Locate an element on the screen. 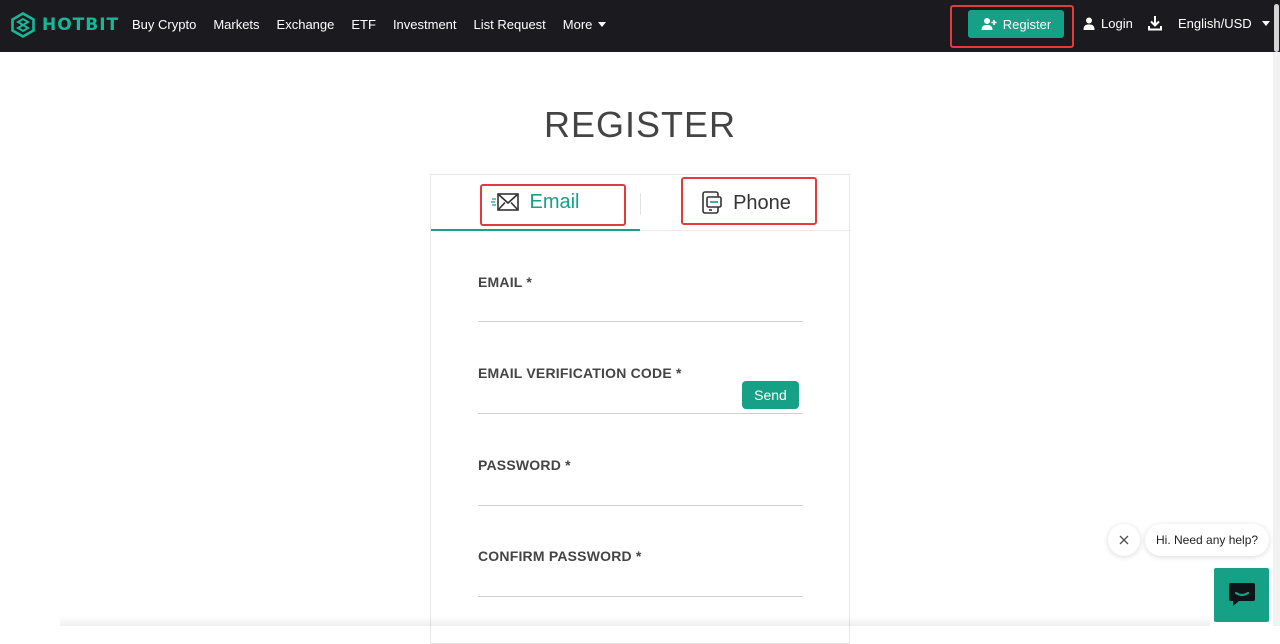 The width and height of the screenshot is (1280, 644). nav-more-label: More is located at coordinates (577, 24).